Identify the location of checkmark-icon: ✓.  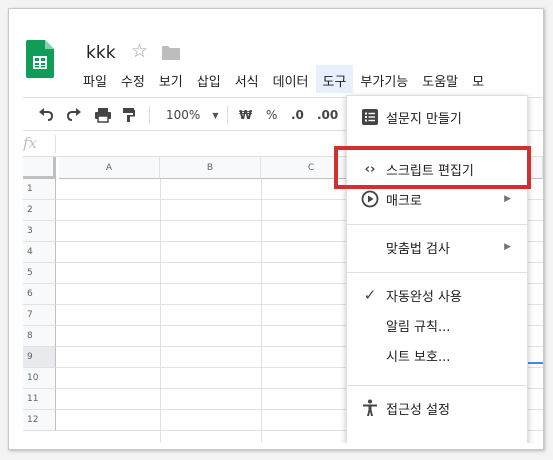
(370, 295).